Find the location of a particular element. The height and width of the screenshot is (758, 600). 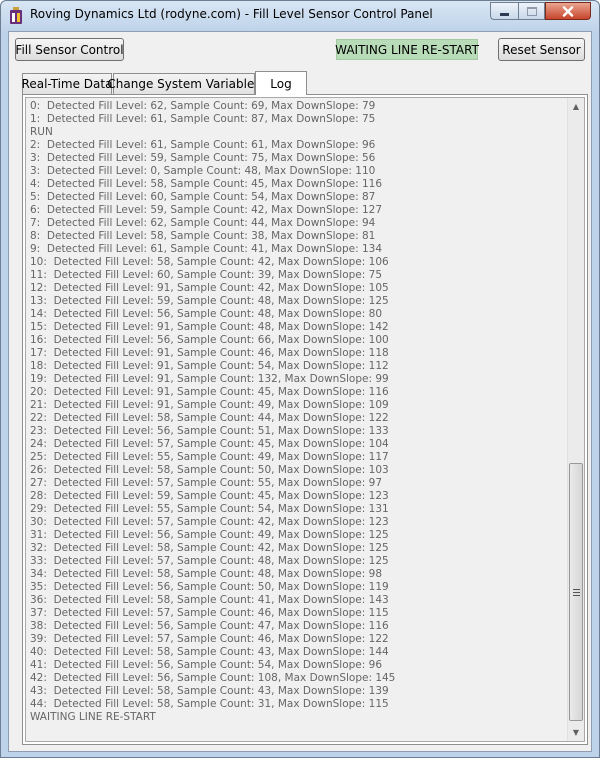

minimize-icon is located at coordinates (504, 14).